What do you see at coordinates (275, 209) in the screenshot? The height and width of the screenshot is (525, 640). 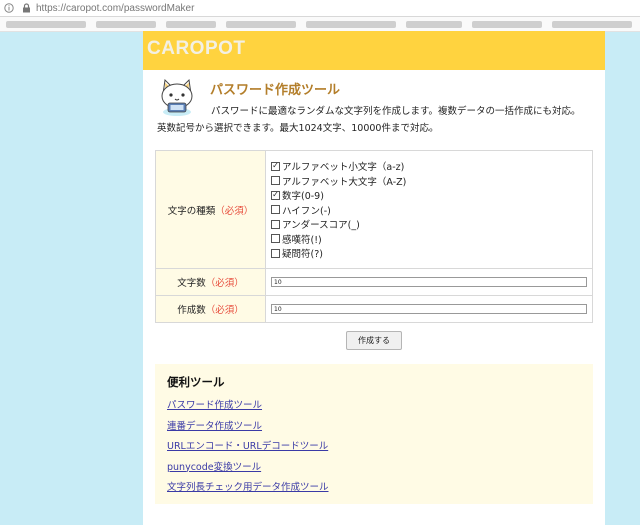 I see `checkbox-hyphen` at bounding box center [275, 209].